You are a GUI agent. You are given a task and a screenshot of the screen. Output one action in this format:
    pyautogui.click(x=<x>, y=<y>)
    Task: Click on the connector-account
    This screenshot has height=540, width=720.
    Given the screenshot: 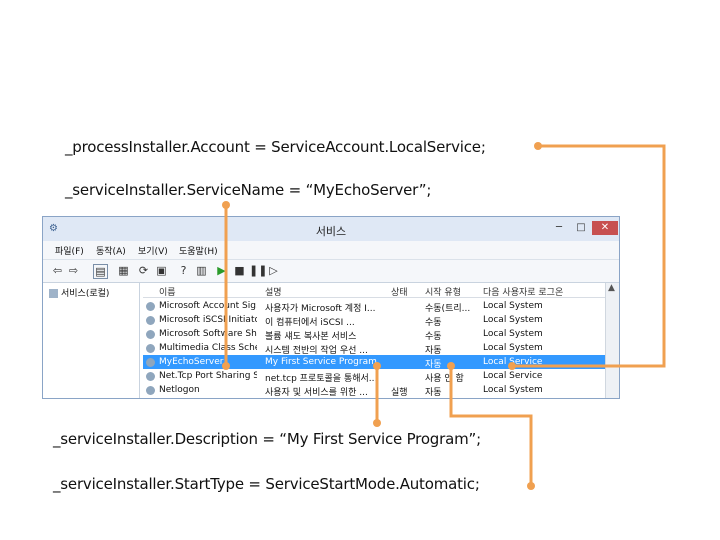 What is the action you would take?
    pyautogui.click(x=589, y=256)
    